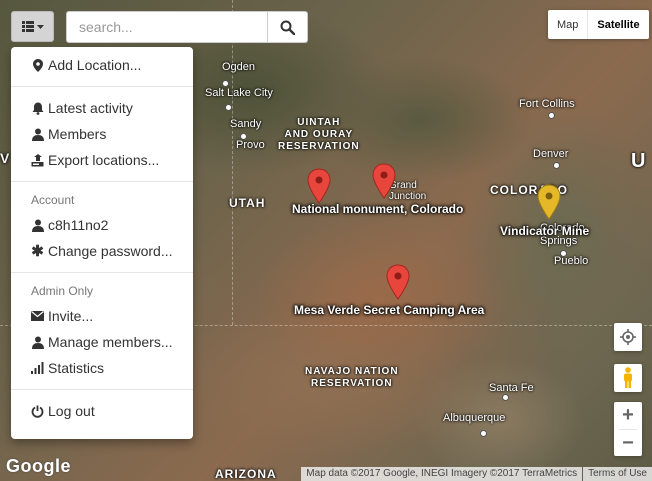 Image resolution: width=652 pixels, height=481 pixels. What do you see at coordinates (53, 200) in the screenshot?
I see `menu-section-account: Account` at bounding box center [53, 200].